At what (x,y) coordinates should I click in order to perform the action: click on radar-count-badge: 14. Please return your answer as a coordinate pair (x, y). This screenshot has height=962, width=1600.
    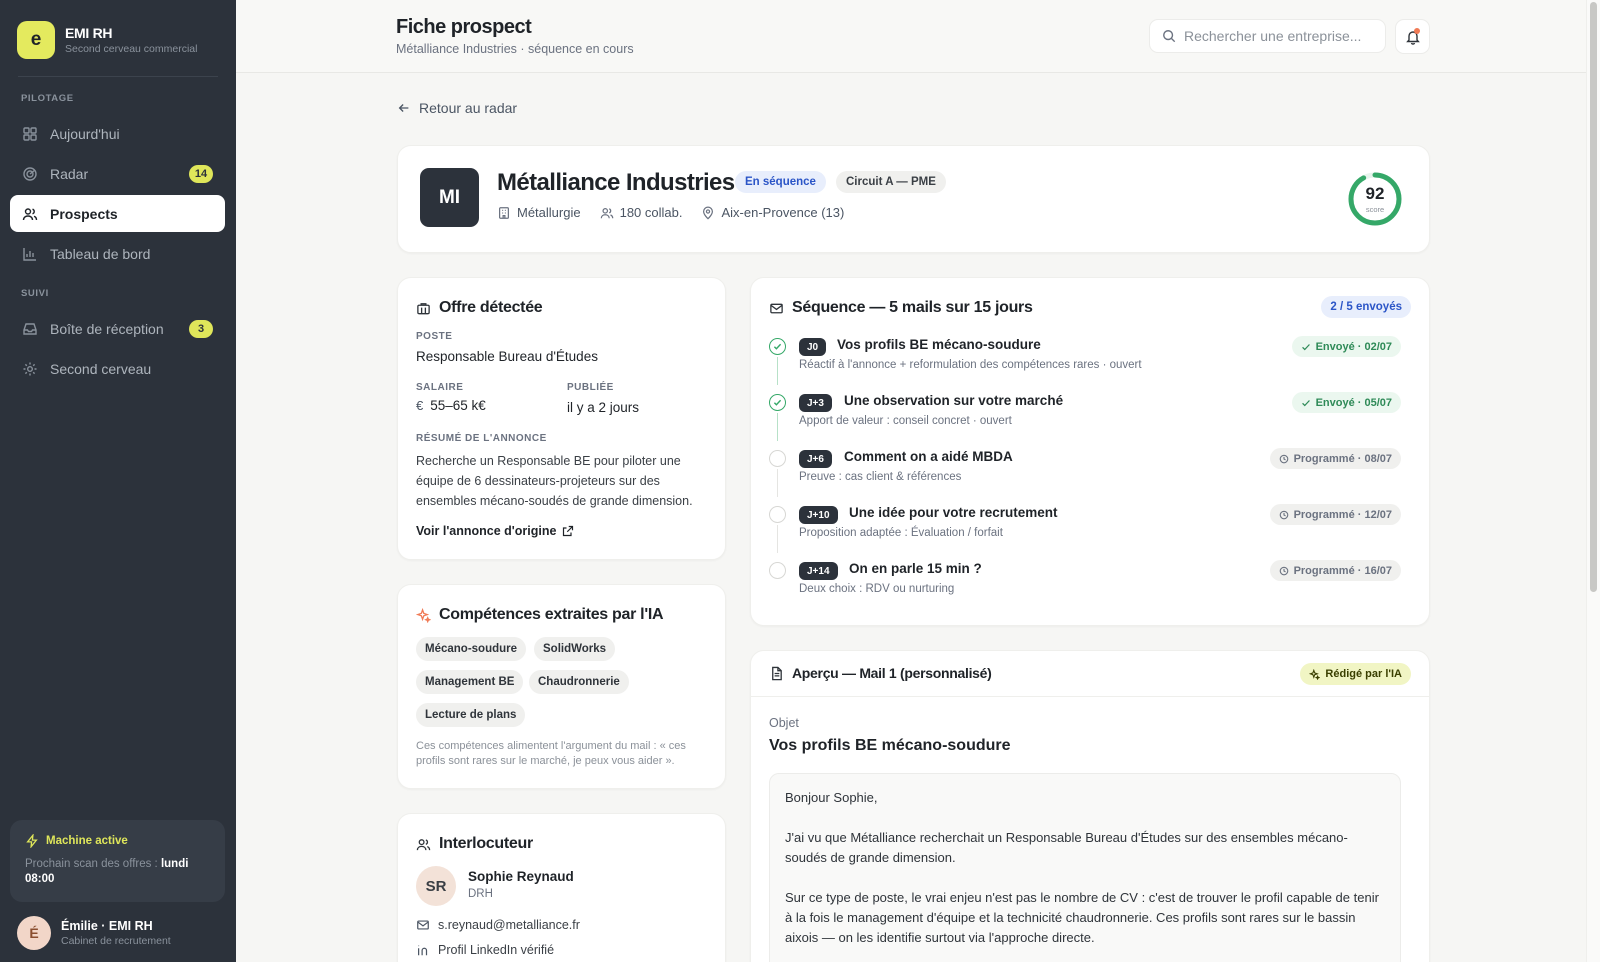
    Looking at the image, I should click on (201, 174).